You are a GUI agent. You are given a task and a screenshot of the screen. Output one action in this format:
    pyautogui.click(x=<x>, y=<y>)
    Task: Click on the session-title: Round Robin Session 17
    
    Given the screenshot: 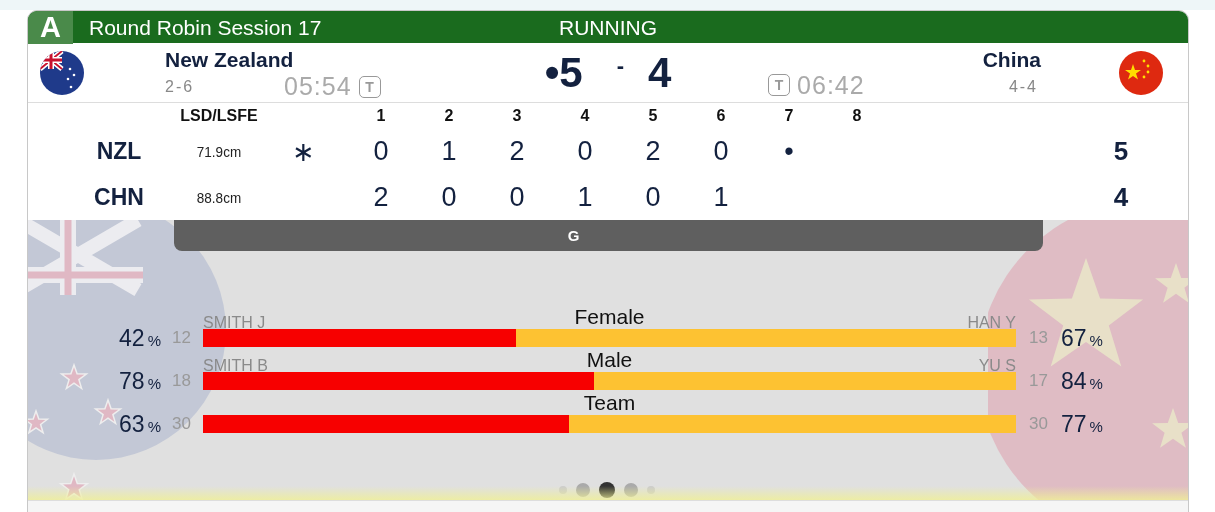 What is the action you would take?
    pyautogui.click(x=205, y=27)
    